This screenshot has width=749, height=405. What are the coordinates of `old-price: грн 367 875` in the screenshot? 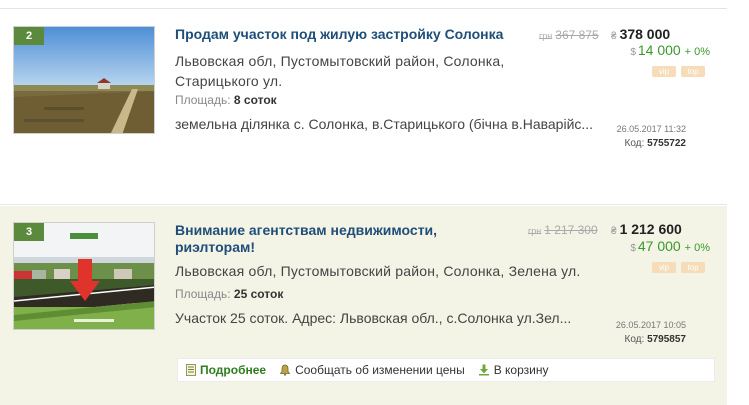 It's located at (569, 35).